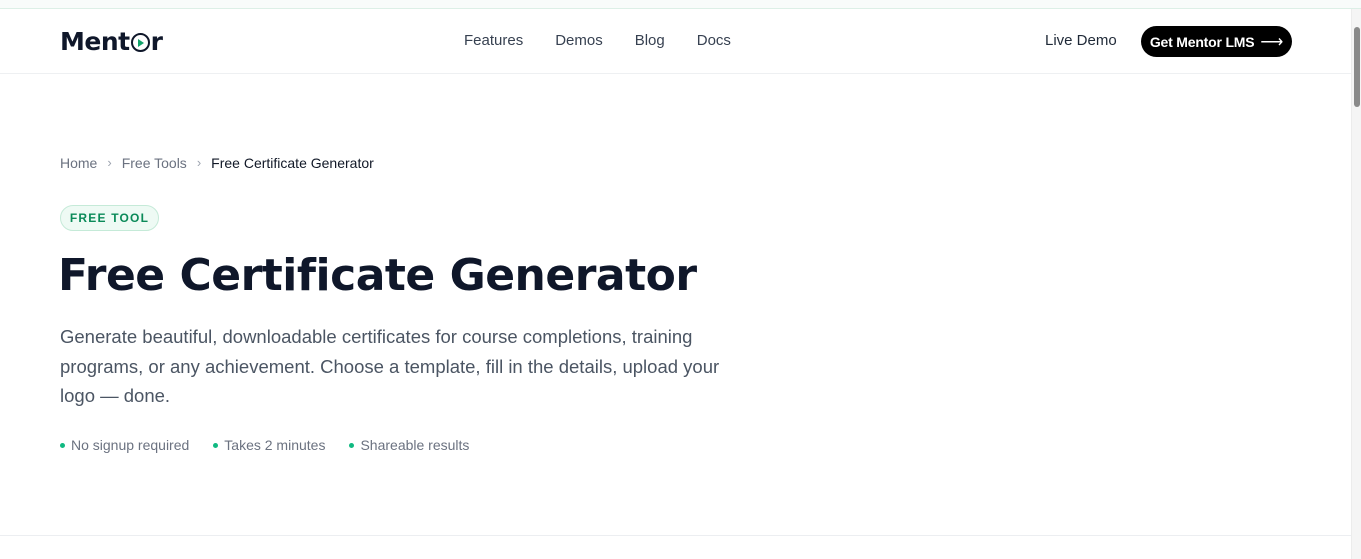  What do you see at coordinates (680, 4) in the screenshot?
I see `top-strip` at bounding box center [680, 4].